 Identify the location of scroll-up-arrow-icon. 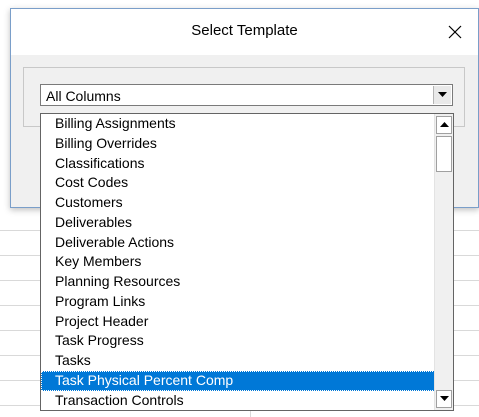
(444, 124).